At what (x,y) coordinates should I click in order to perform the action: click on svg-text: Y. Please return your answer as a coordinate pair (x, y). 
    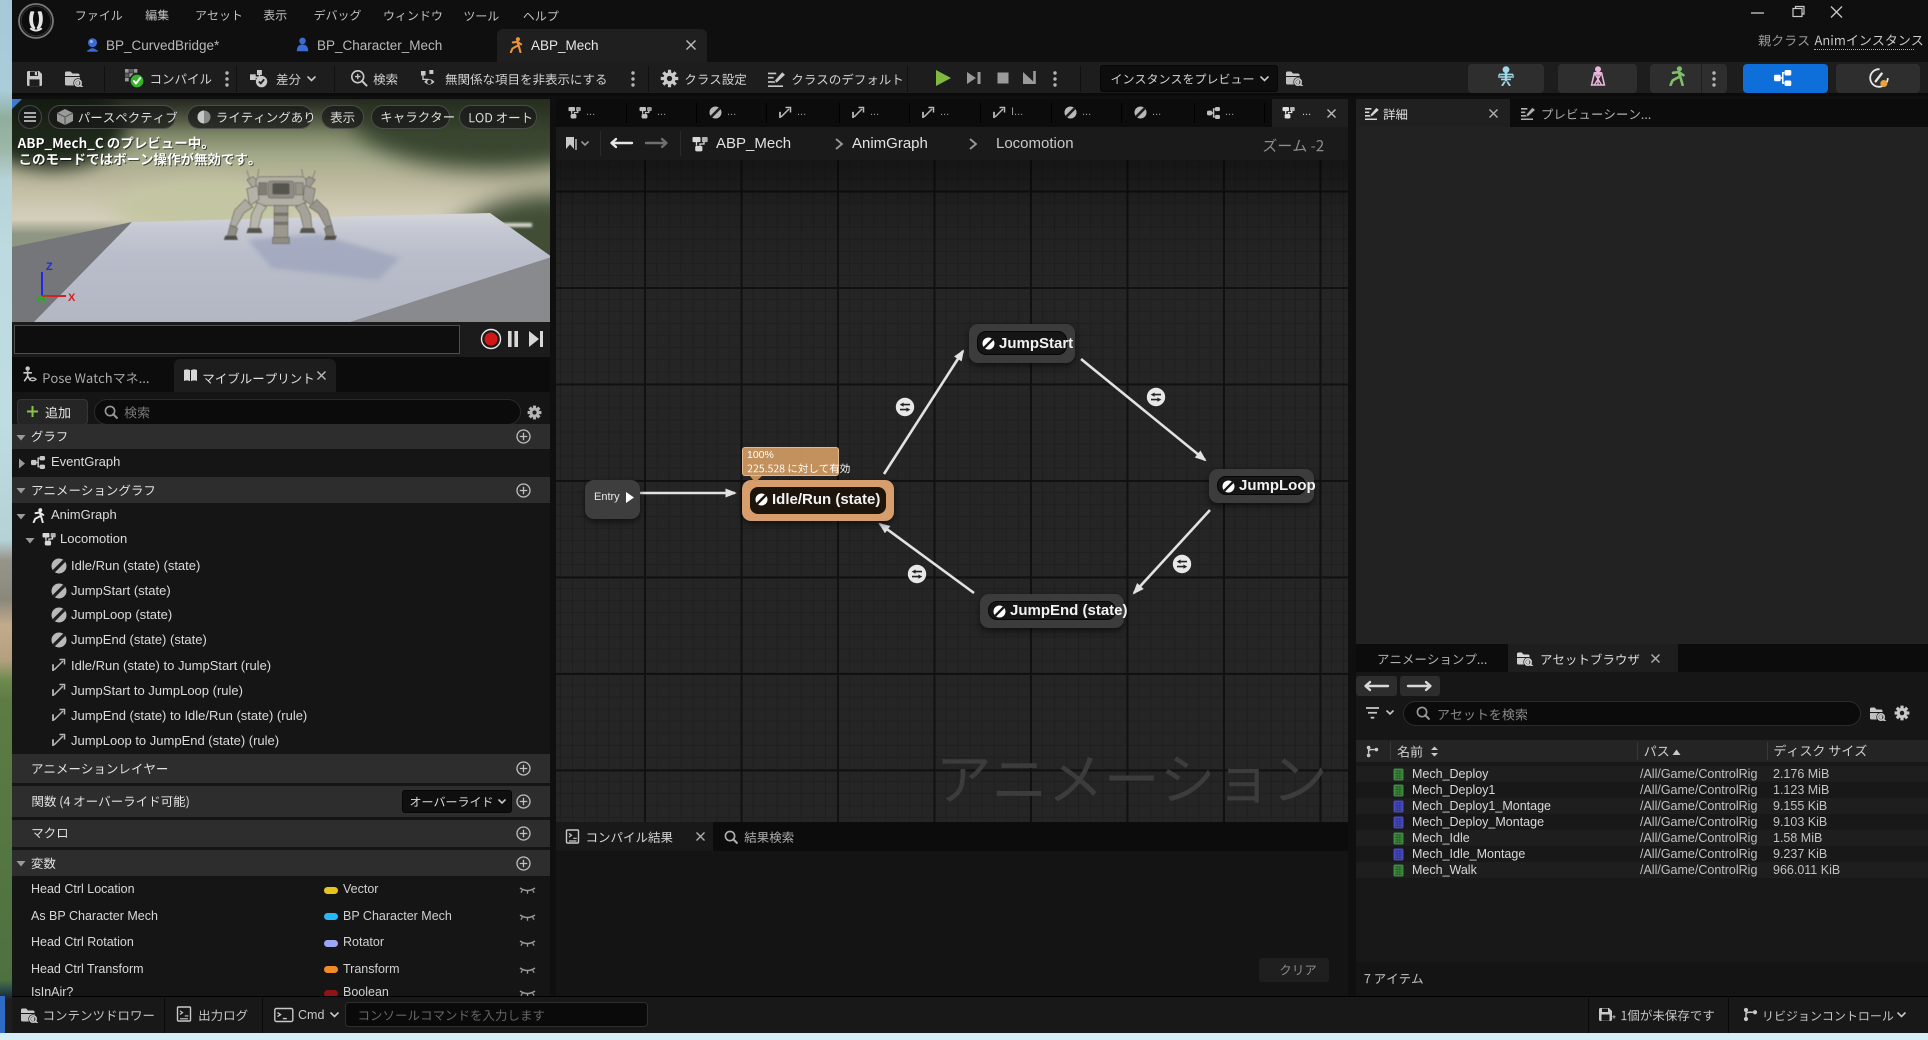
    Looking at the image, I should click on (44, 299).